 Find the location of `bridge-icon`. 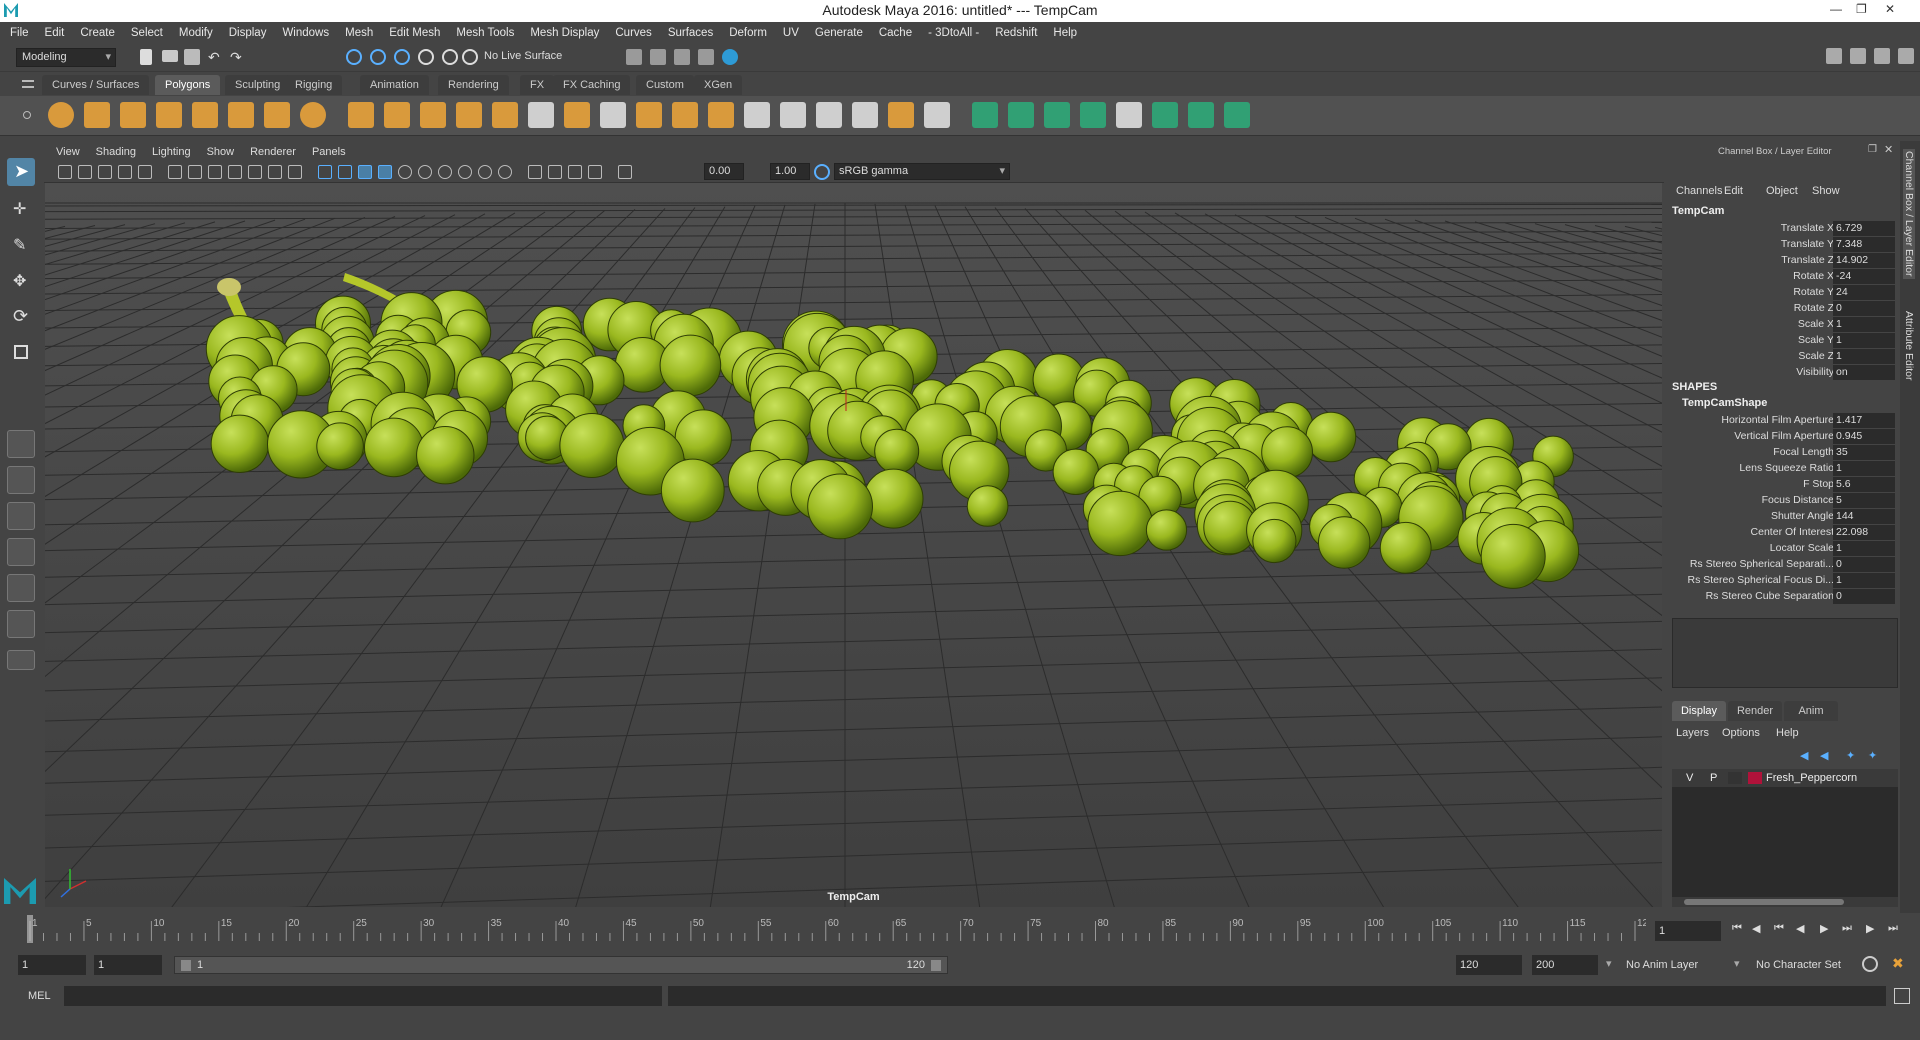

bridge-icon is located at coordinates (649, 115).